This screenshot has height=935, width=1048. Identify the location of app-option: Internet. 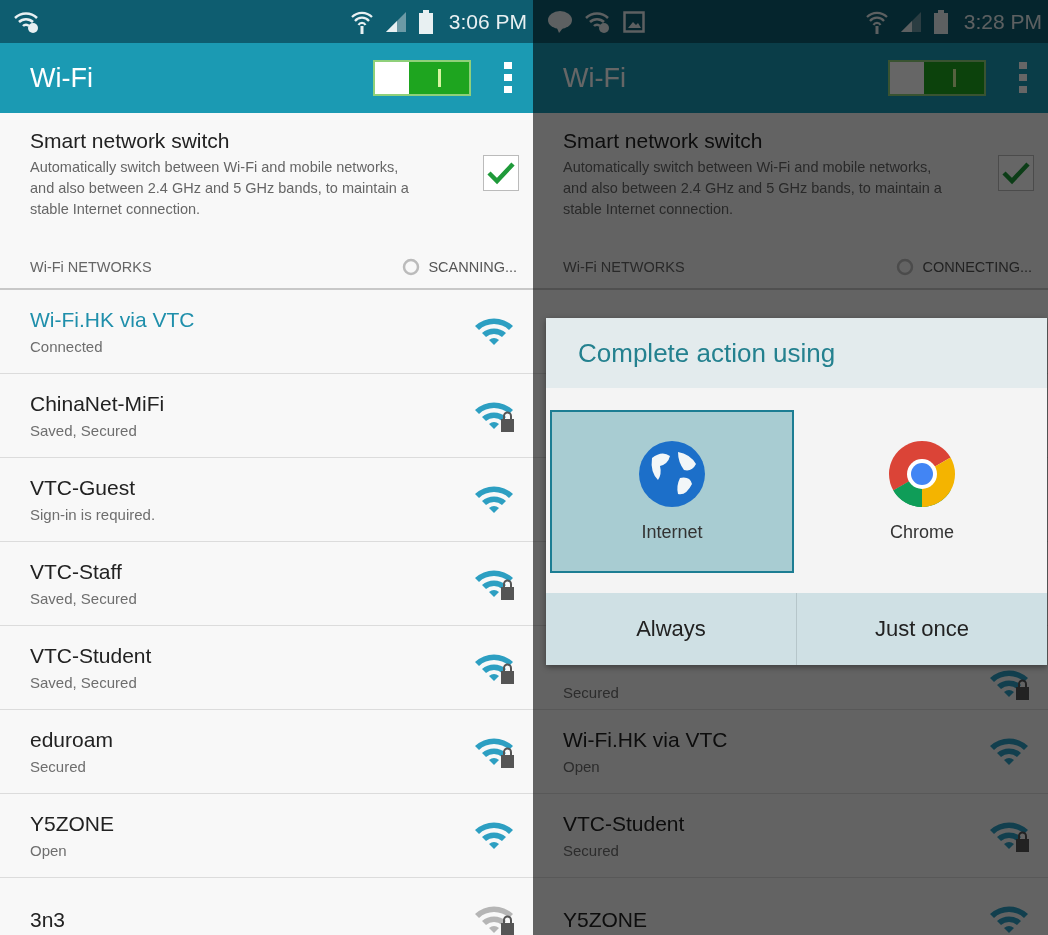
(672, 491).